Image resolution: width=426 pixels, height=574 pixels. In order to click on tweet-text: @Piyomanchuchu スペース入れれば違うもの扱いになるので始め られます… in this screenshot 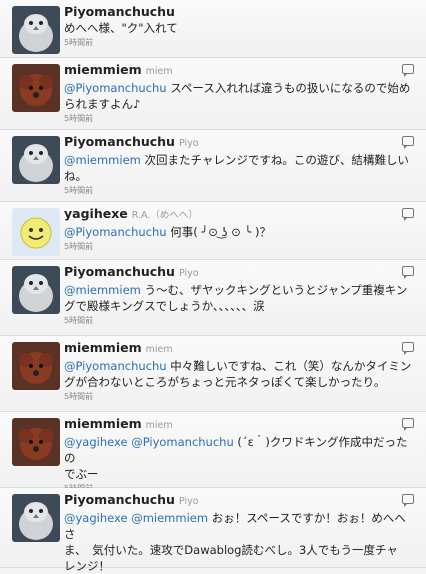, I will do `click(237, 96)`.